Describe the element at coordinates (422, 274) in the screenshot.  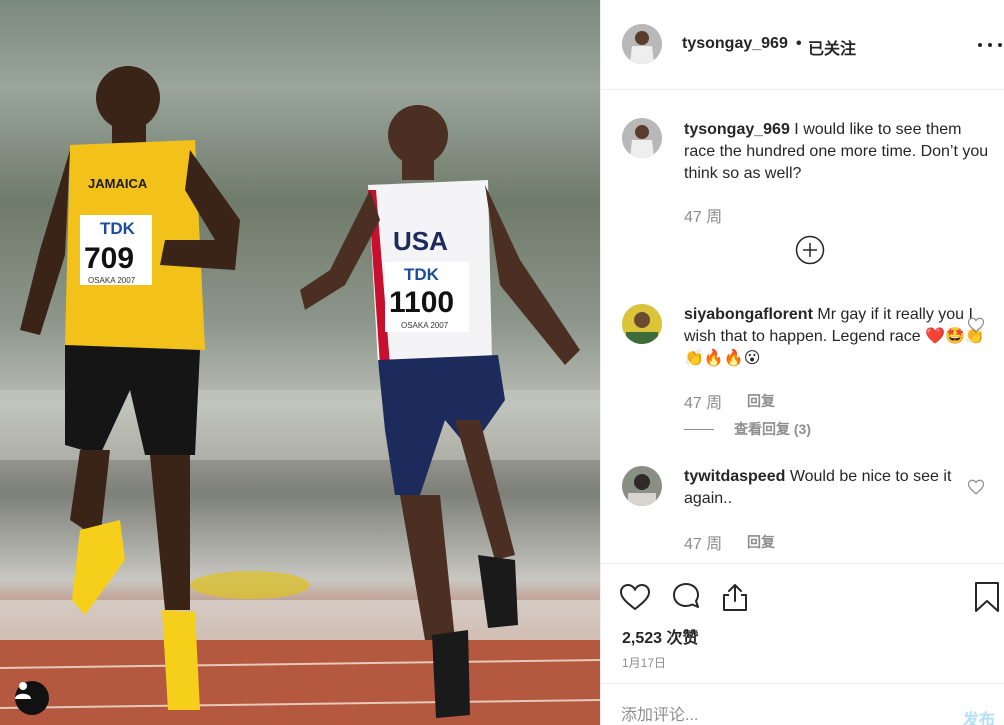
I see `tdk-logo-right: TDK` at that location.